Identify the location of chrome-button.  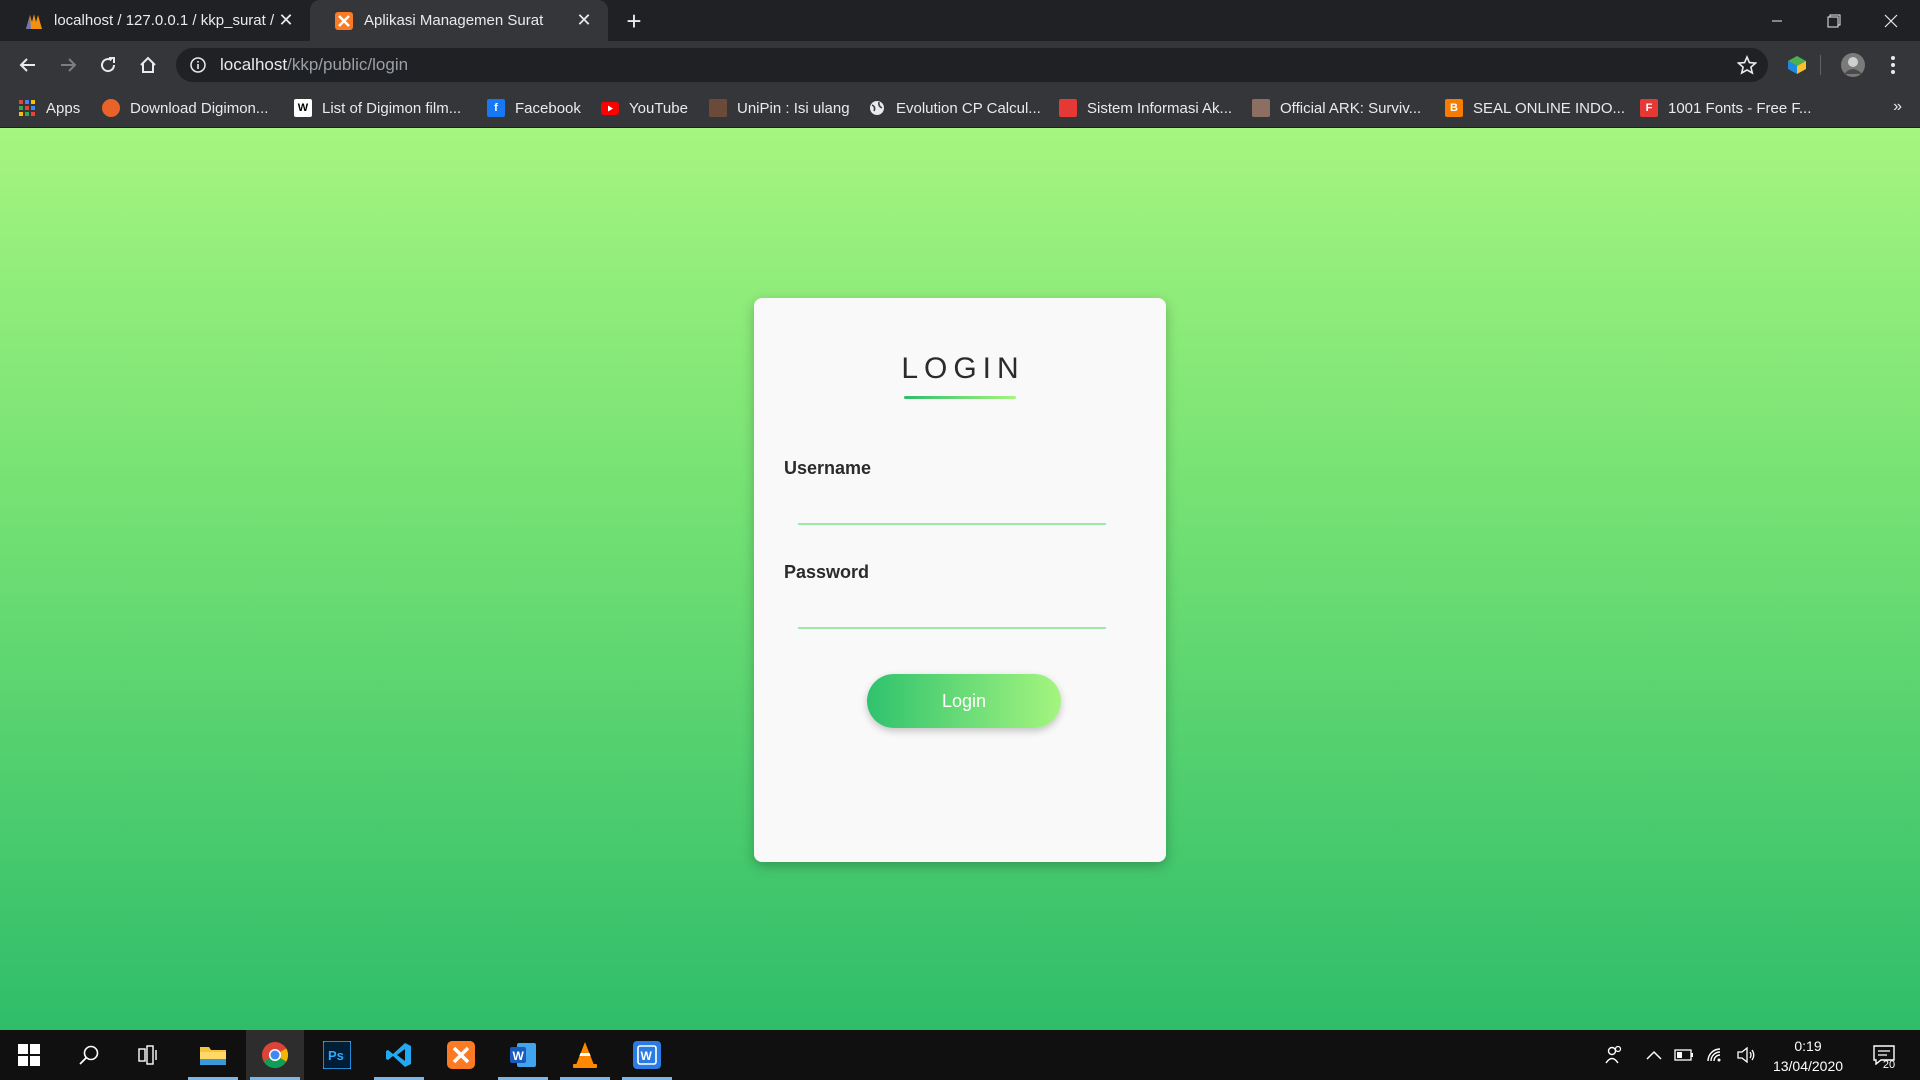
(275, 1055).